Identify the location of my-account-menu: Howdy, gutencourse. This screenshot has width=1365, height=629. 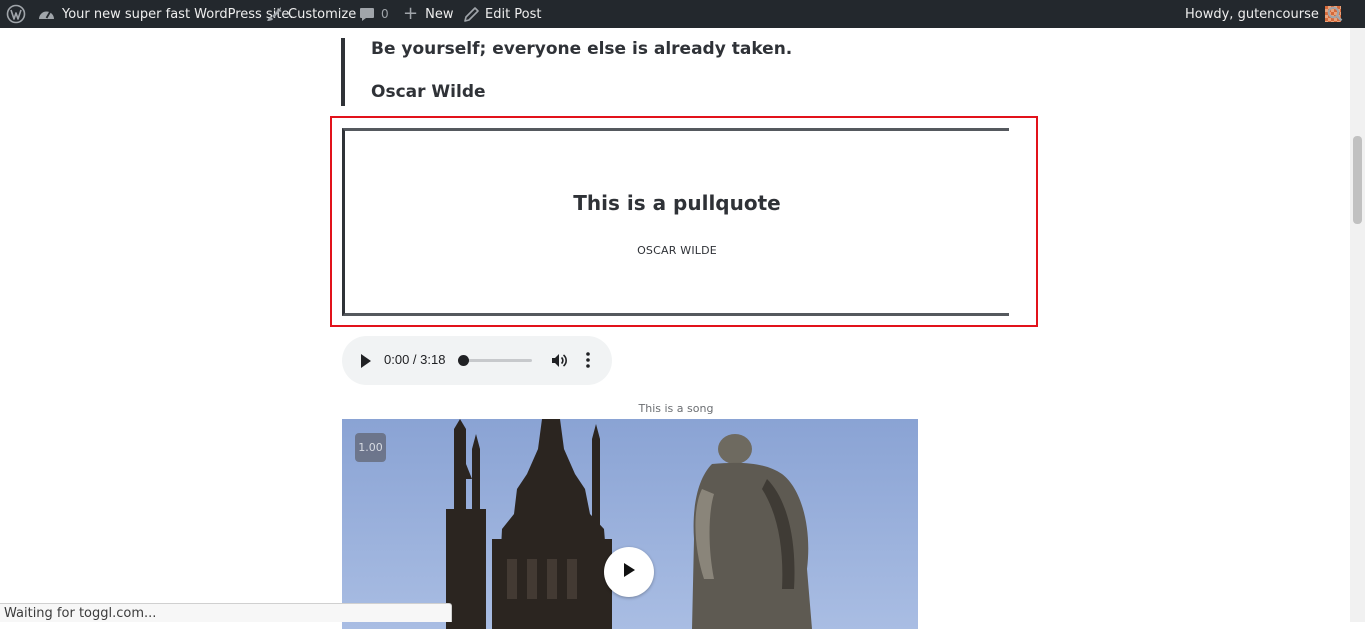
(1263, 14).